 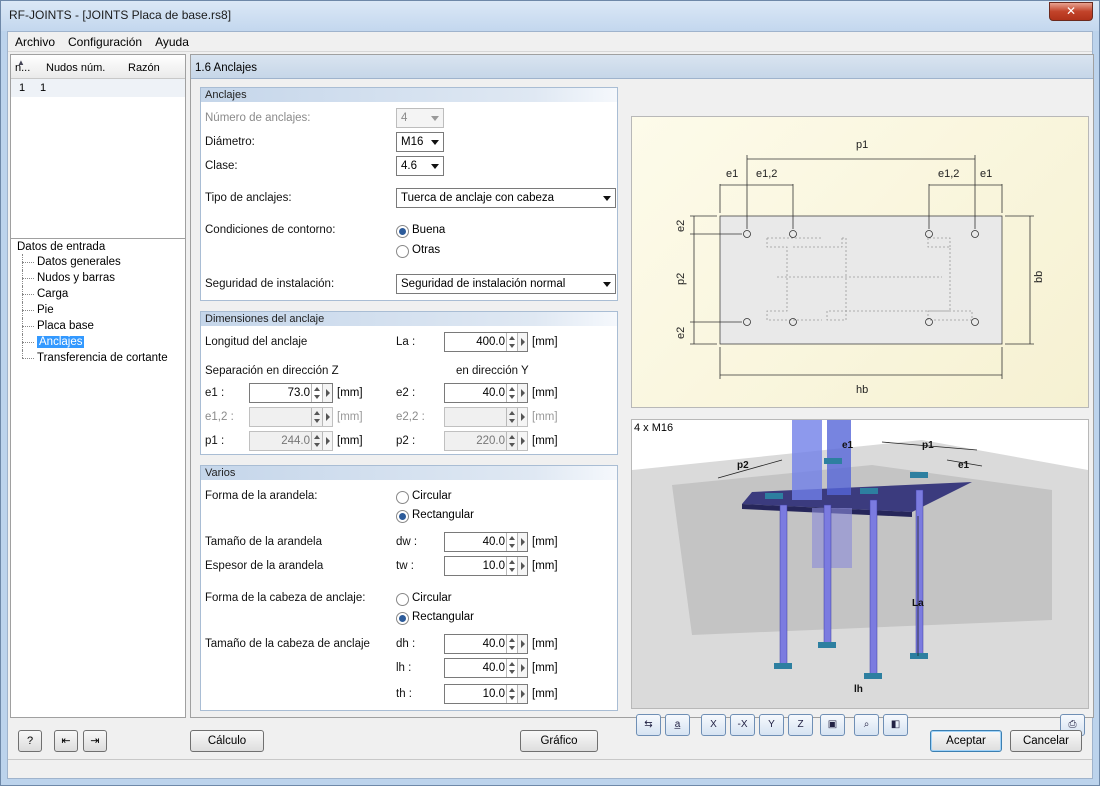 What do you see at coordinates (424, 497) in the screenshot?
I see `radio-arandela-circular: Circular` at bounding box center [424, 497].